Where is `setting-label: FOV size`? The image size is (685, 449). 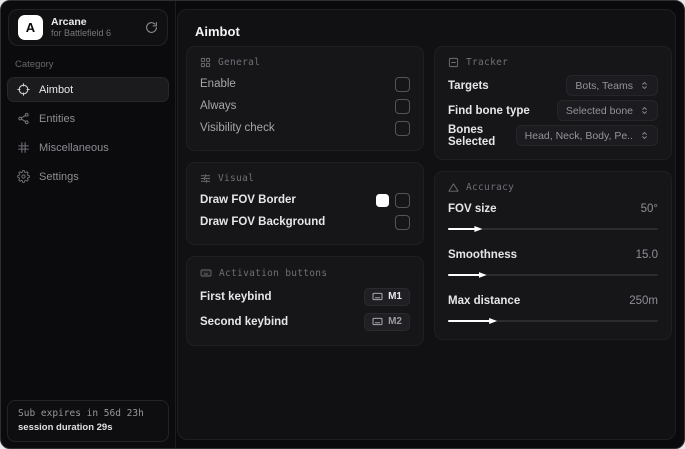
setting-label: FOV size is located at coordinates (472, 209).